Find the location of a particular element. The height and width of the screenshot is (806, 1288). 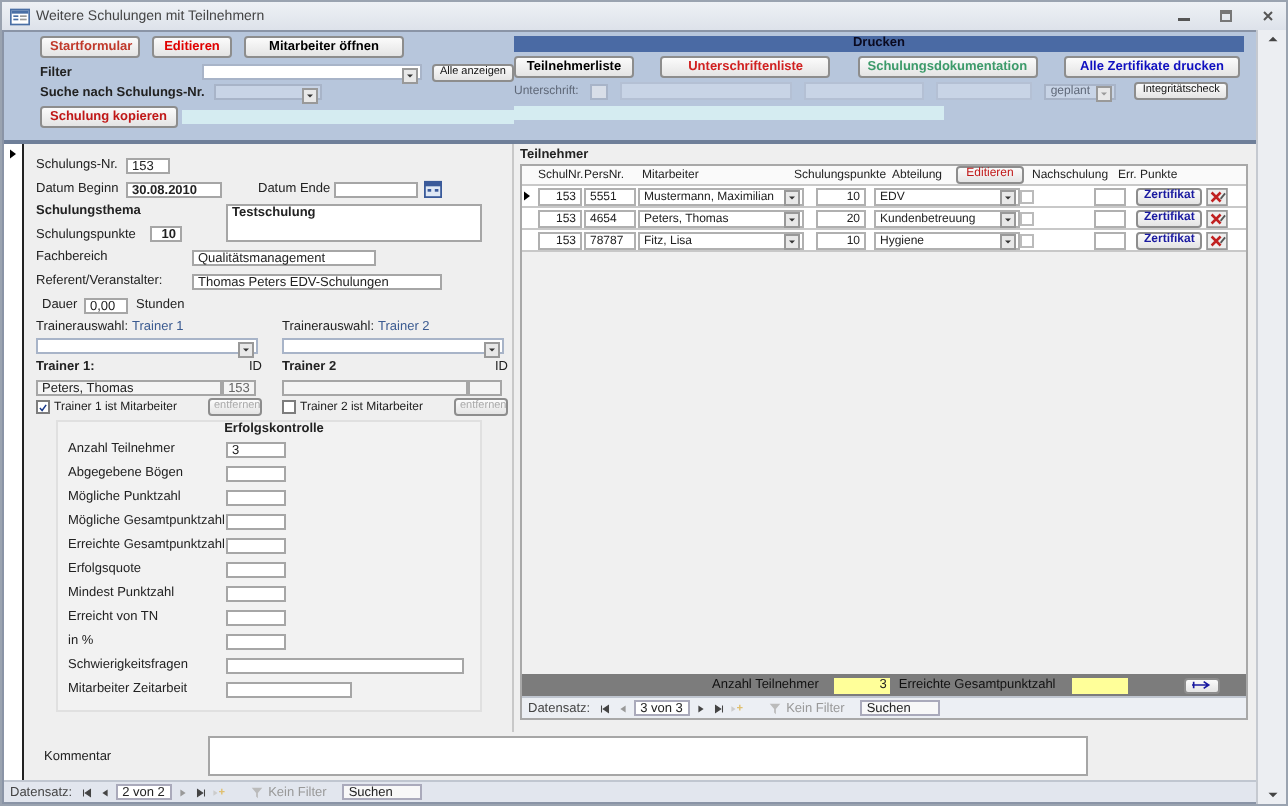

form-icon is located at coordinates (20, 16).